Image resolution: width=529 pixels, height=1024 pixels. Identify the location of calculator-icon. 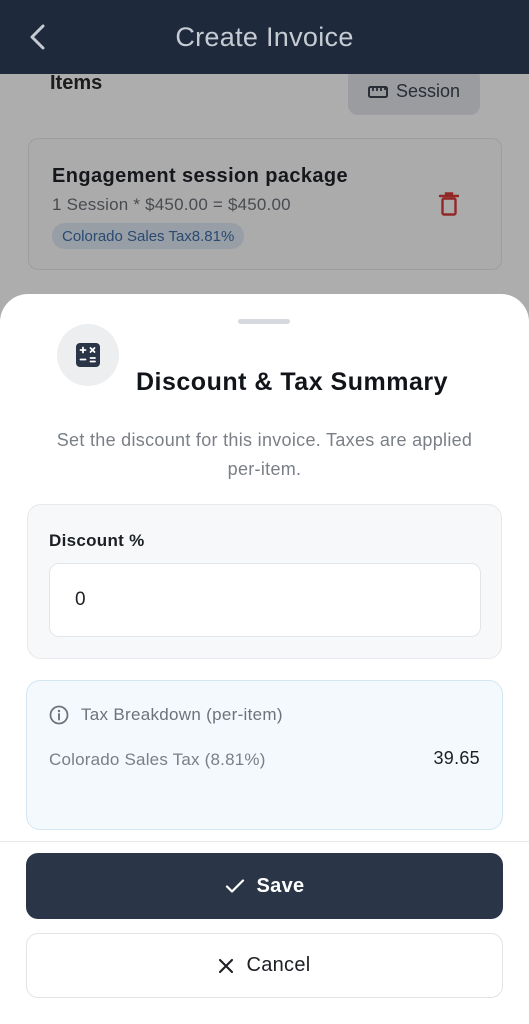
(88, 355).